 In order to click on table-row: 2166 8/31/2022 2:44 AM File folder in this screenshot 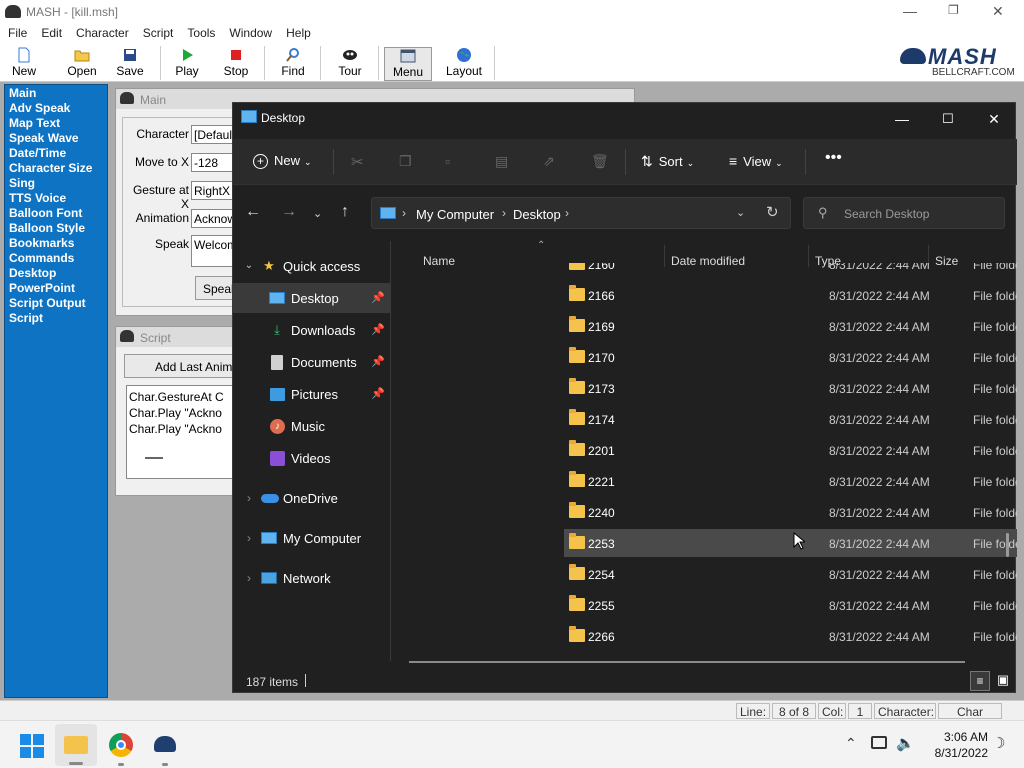, I will do `click(790, 295)`.